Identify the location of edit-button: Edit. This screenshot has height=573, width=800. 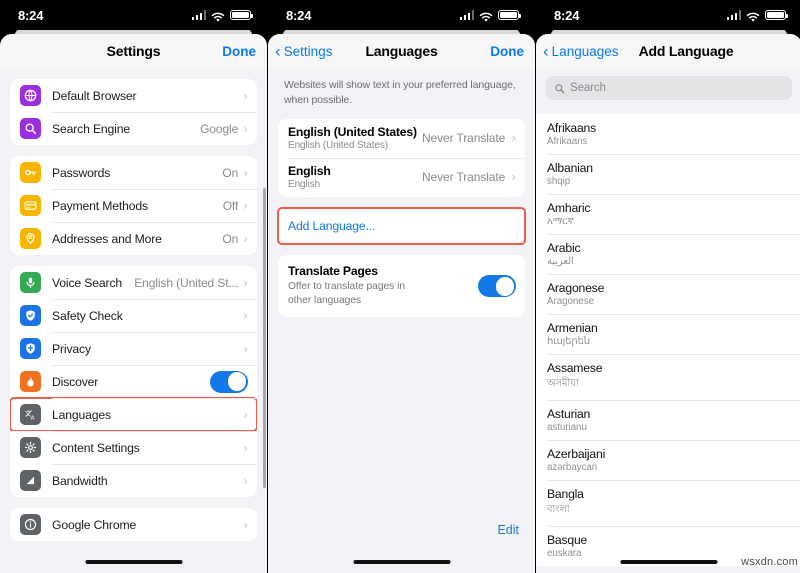
(508, 530).